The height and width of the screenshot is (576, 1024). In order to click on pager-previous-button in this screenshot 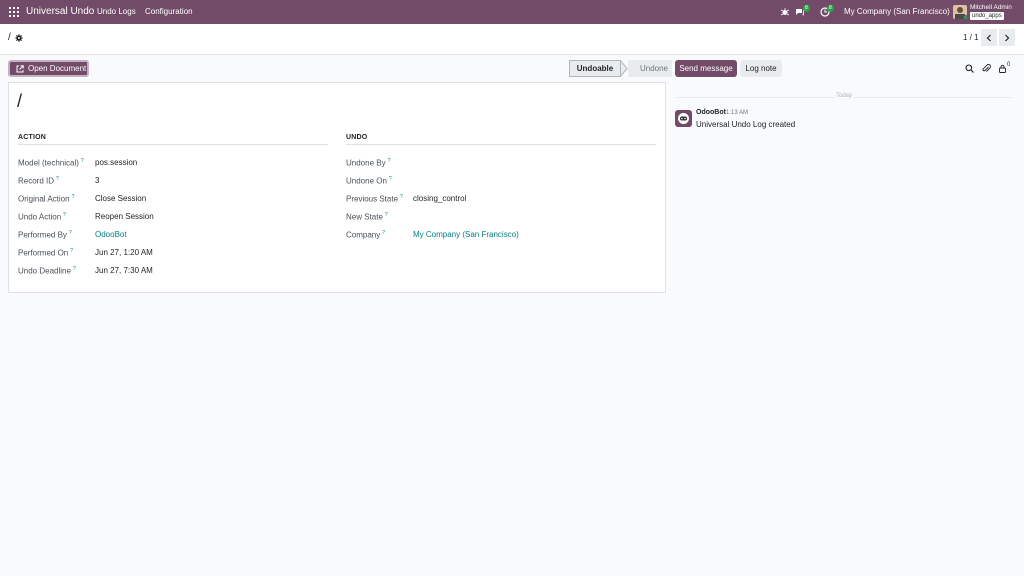, I will do `click(989, 37)`.